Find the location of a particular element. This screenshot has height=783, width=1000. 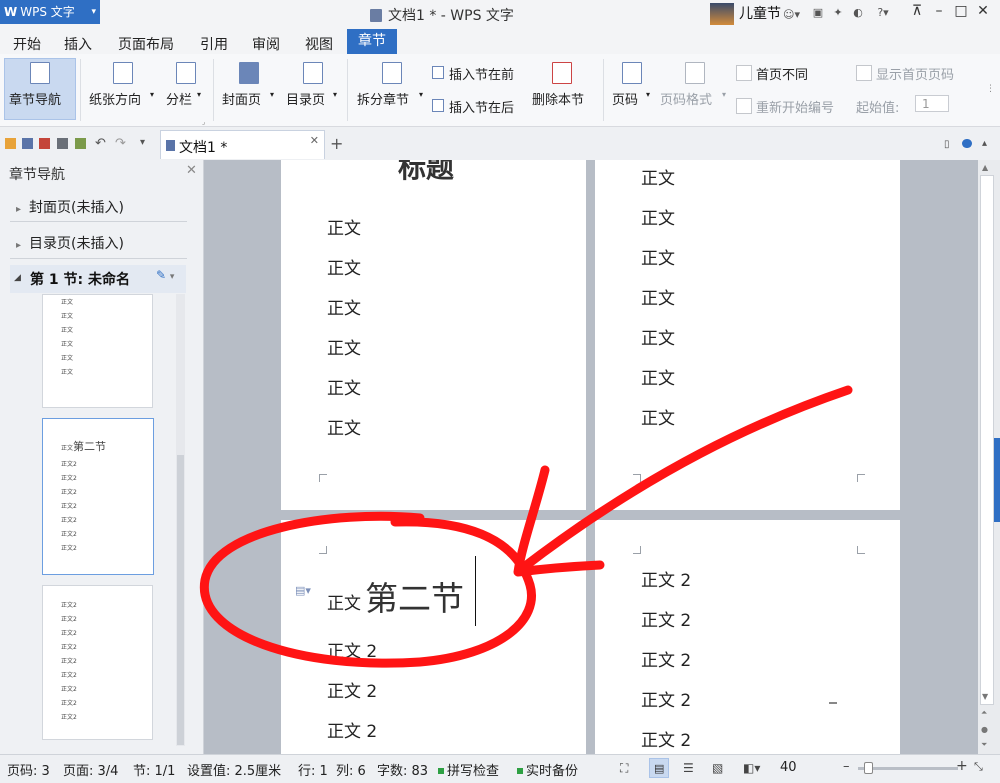

show-first-page-num-checkbox is located at coordinates (864, 73).